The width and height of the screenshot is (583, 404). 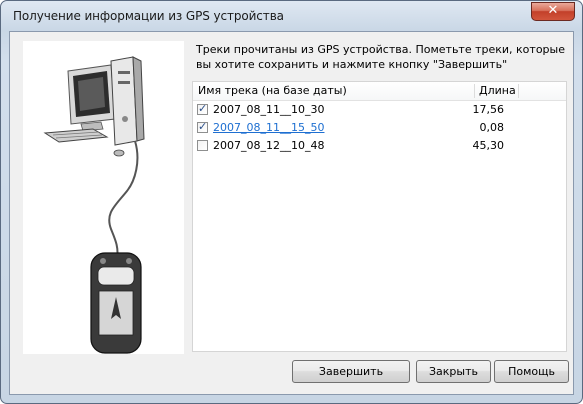 What do you see at coordinates (453, 371) in the screenshot?
I see `close-button: Закрыть` at bounding box center [453, 371].